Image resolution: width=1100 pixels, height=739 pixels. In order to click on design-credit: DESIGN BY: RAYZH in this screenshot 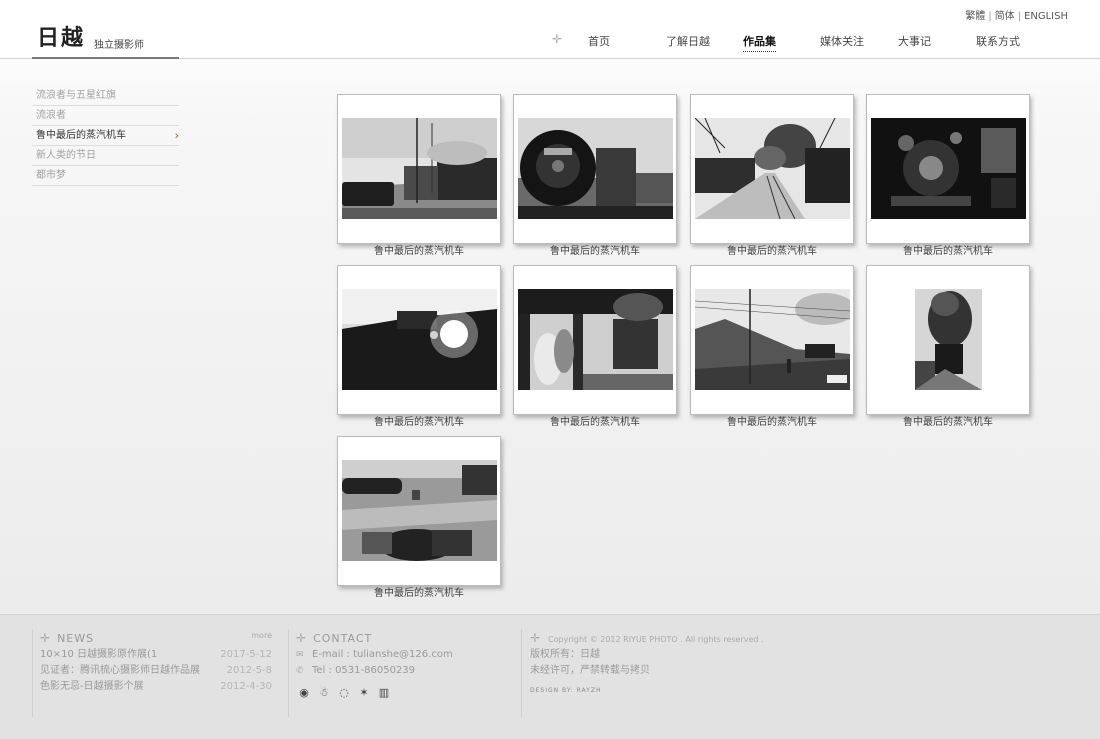, I will do `click(566, 690)`.